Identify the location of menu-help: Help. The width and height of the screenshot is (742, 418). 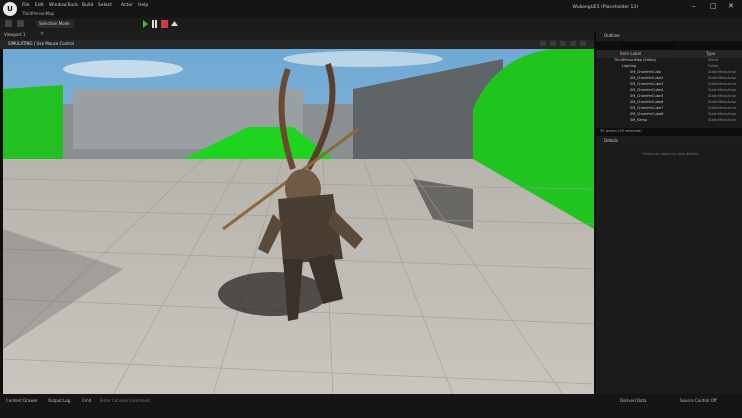
(143, 5).